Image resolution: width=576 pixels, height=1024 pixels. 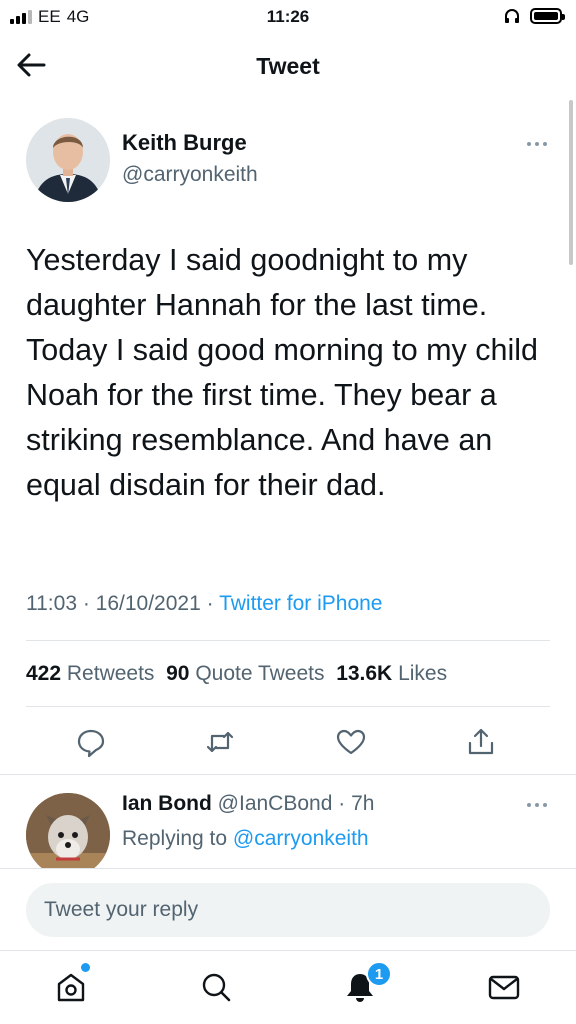 What do you see at coordinates (300, 603) in the screenshot?
I see `tweet-source-link: Twitter for iPhone` at bounding box center [300, 603].